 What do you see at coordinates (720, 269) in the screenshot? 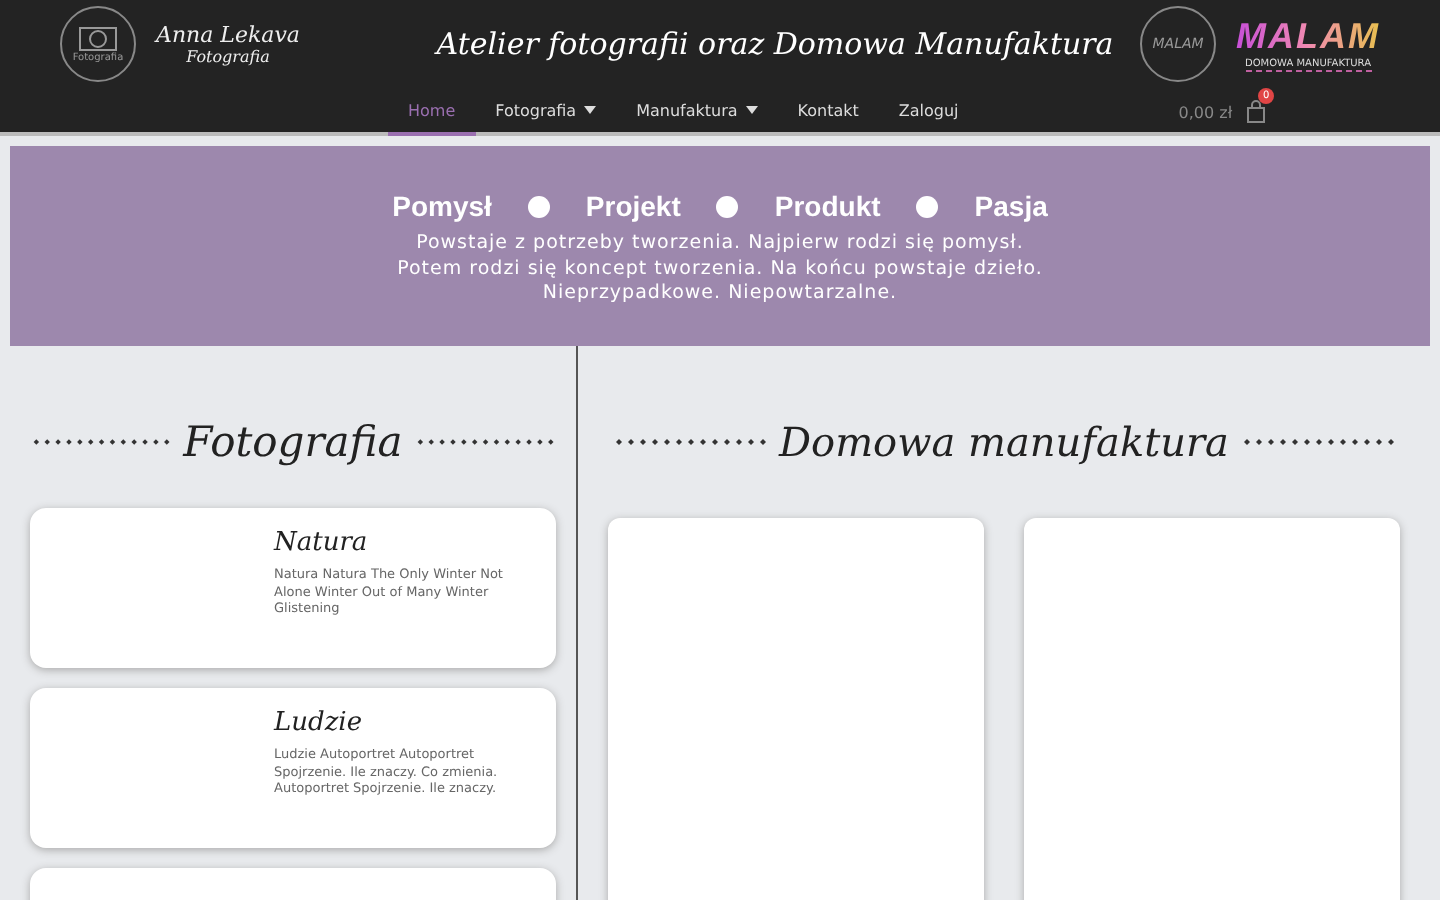
I see `banner-text: Powstaje z potrzeby tworzenia. Najpierw rodzi się pomysł. Potem rodzi się koncept tworzenia. Na końcu powstaje dzieło. Nieprzypadkowe. Niepowtarzalne.` at bounding box center [720, 269].